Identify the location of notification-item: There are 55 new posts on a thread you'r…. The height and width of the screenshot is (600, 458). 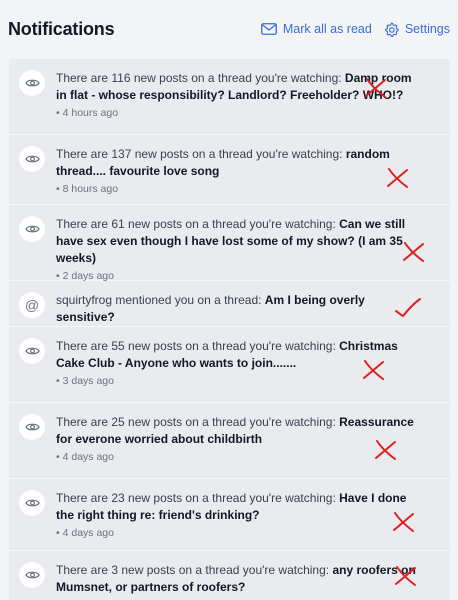
(229, 365).